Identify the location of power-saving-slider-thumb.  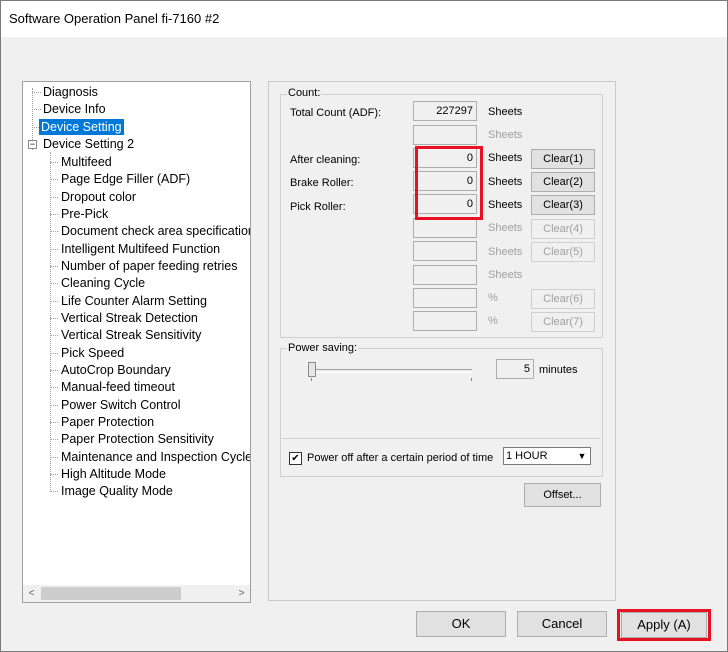
(312, 369).